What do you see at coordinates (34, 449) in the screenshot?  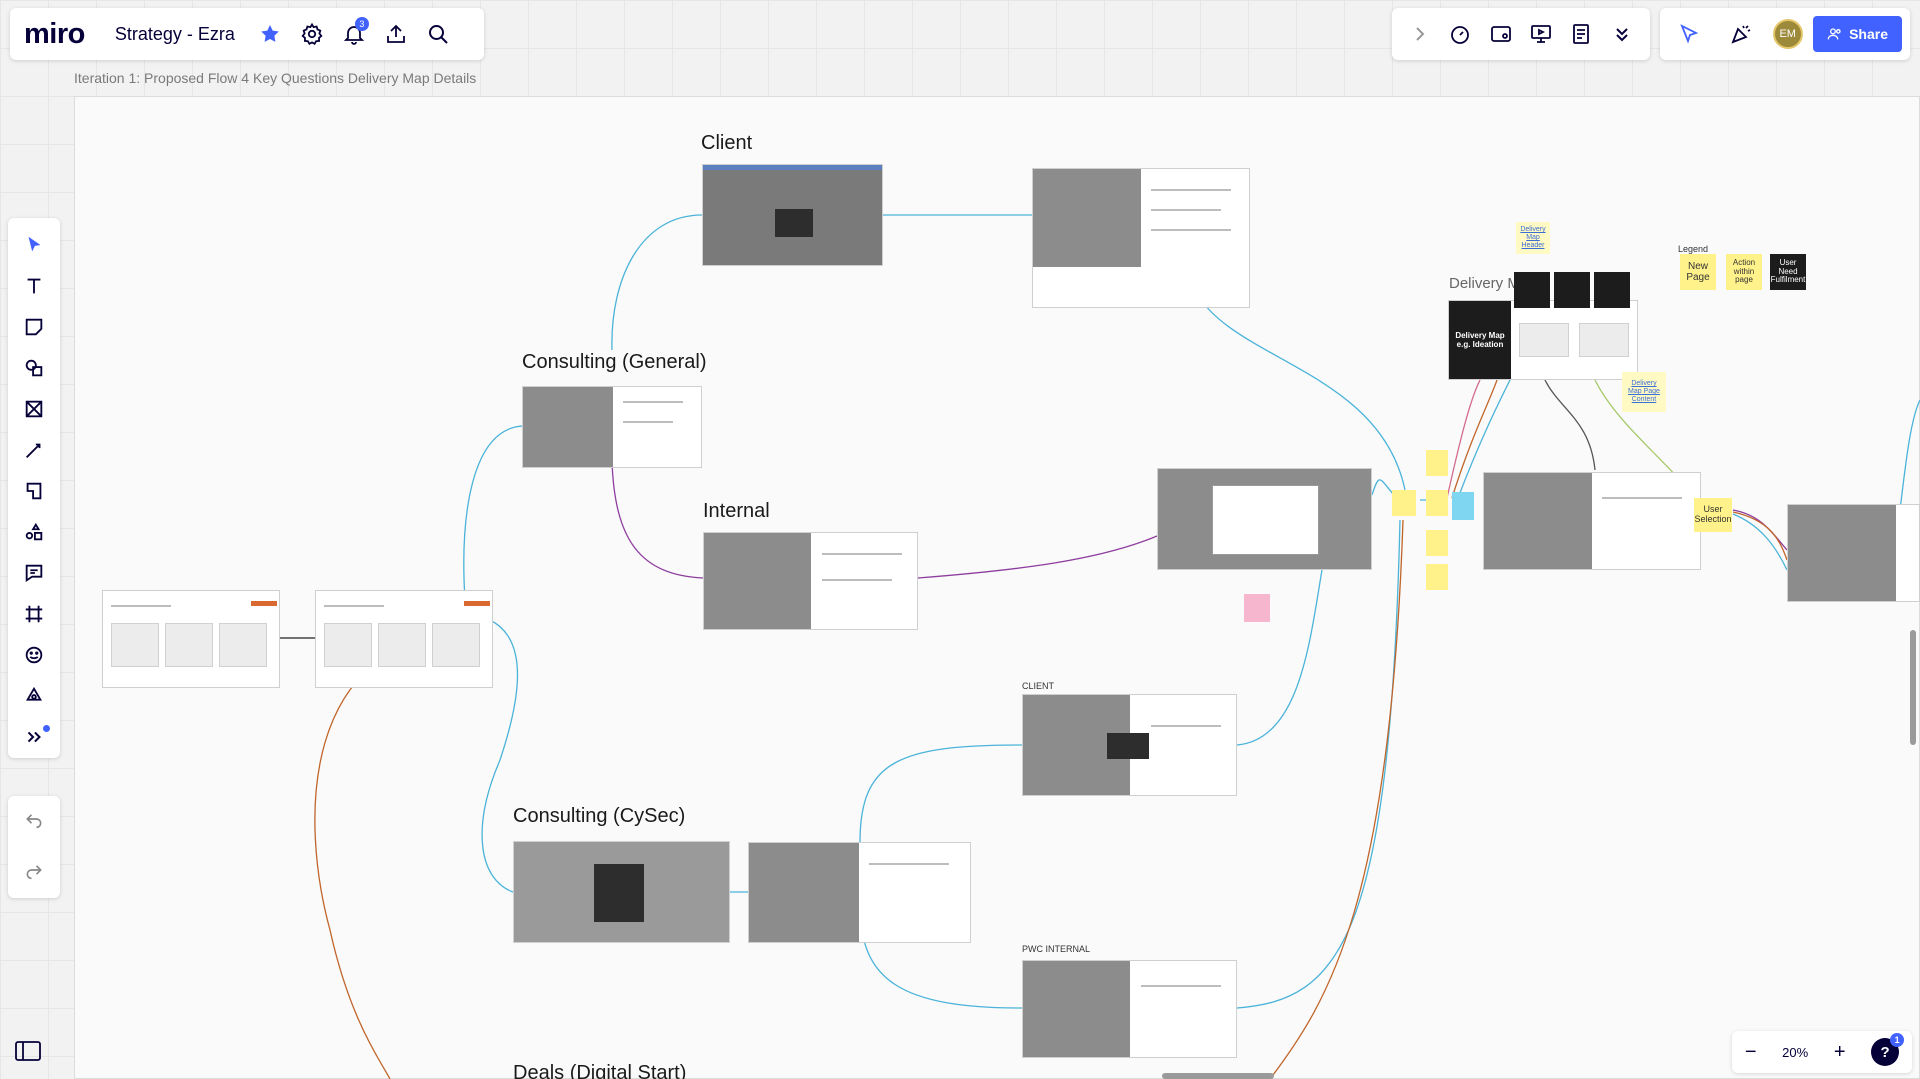 I see `pen-icon` at bounding box center [34, 449].